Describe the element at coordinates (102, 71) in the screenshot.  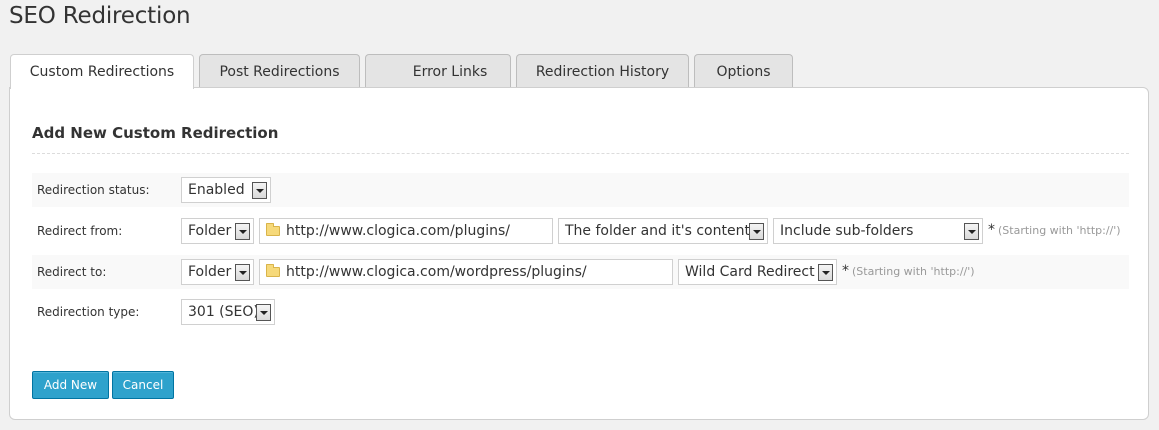
I see `tab-custom-redirections: Custom Redirections` at that location.